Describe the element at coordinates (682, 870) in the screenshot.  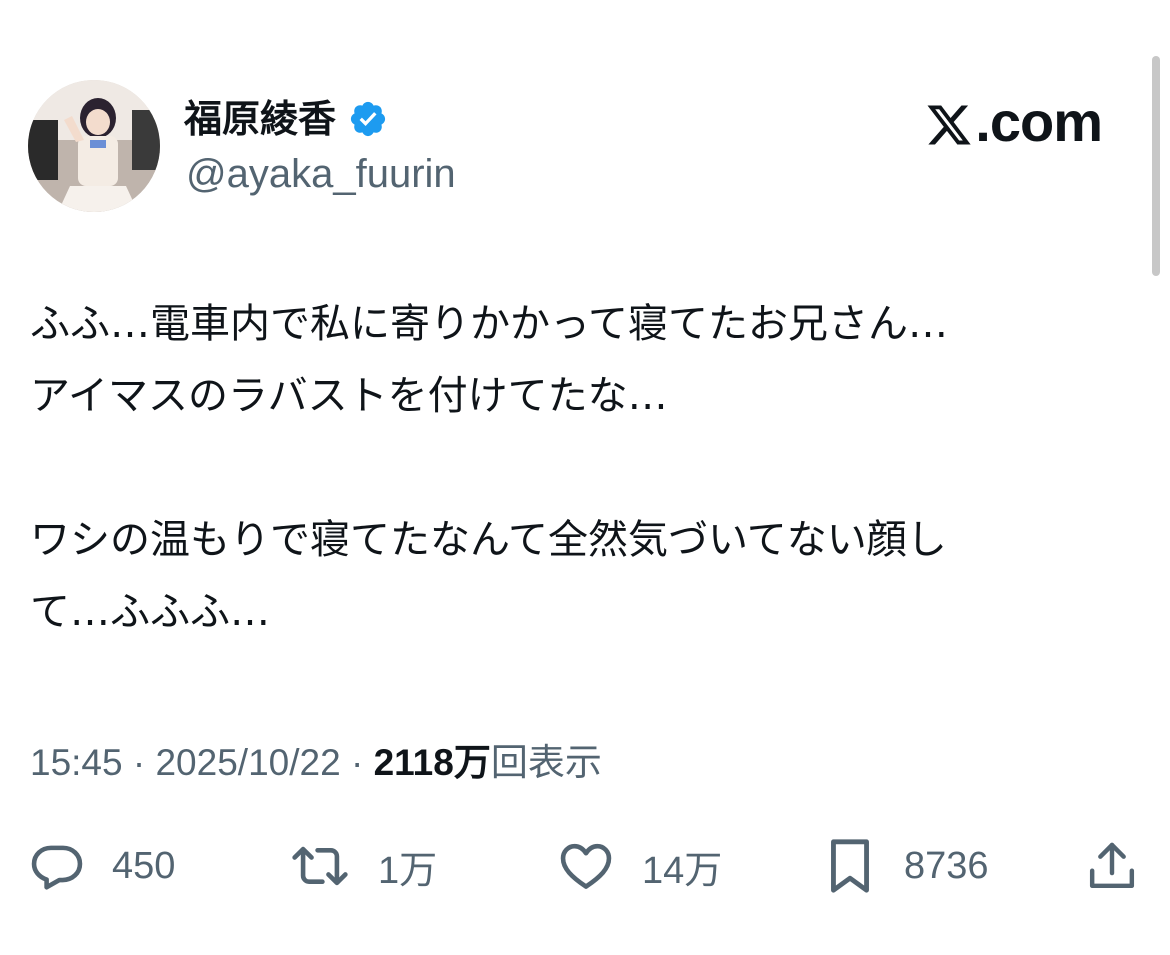
I see `like-count: 14万` at that location.